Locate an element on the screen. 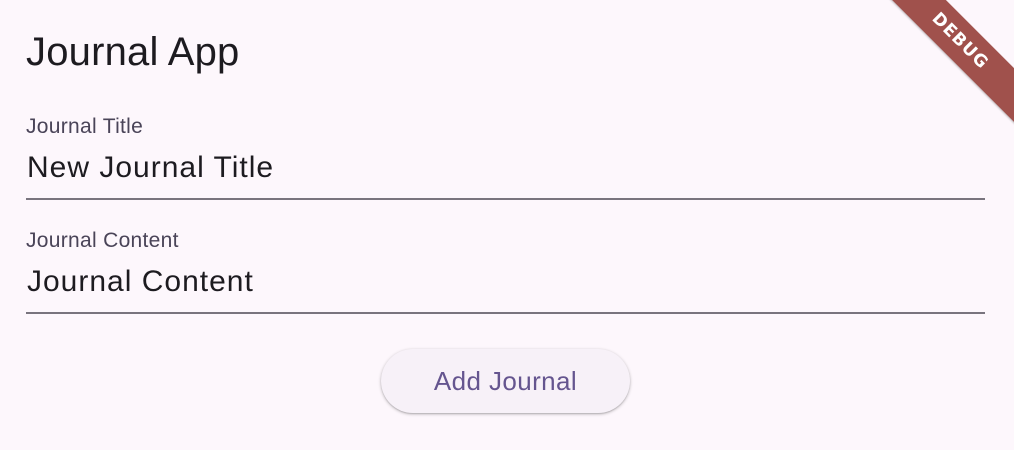 The image size is (1014, 450). journal-content-input is located at coordinates (505, 285).